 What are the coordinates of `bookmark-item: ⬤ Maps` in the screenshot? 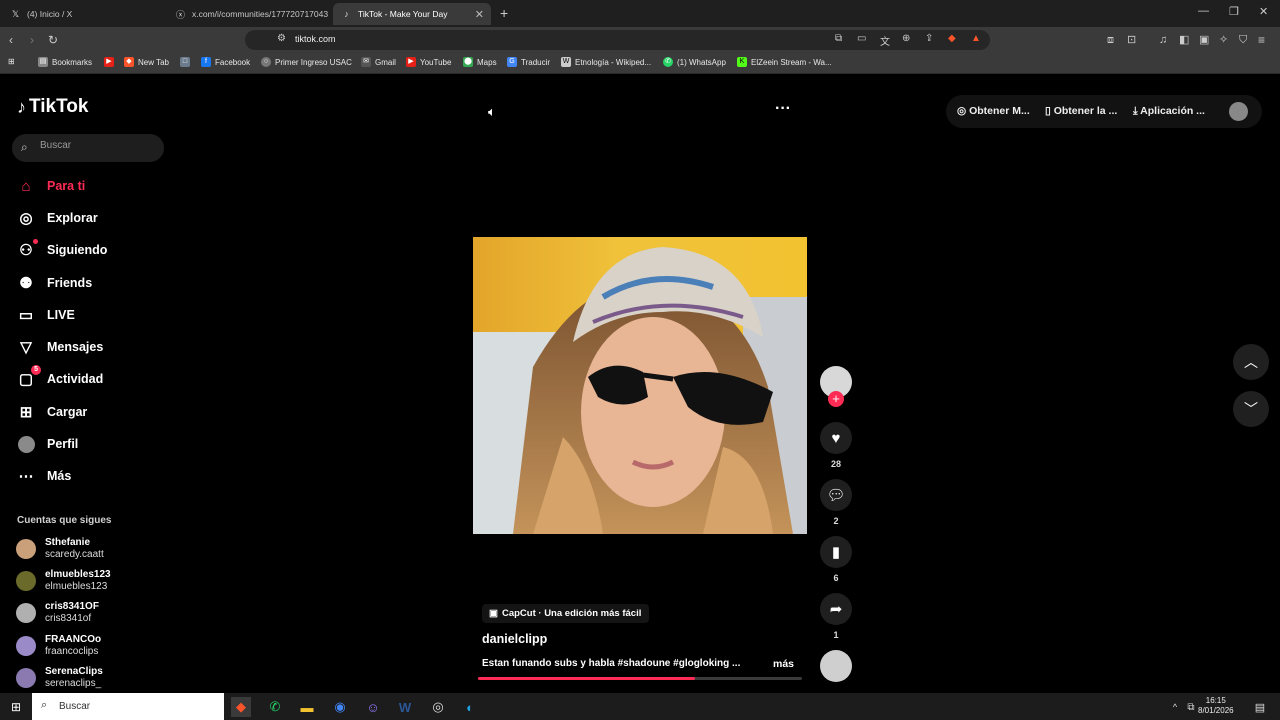 It's located at (480, 62).